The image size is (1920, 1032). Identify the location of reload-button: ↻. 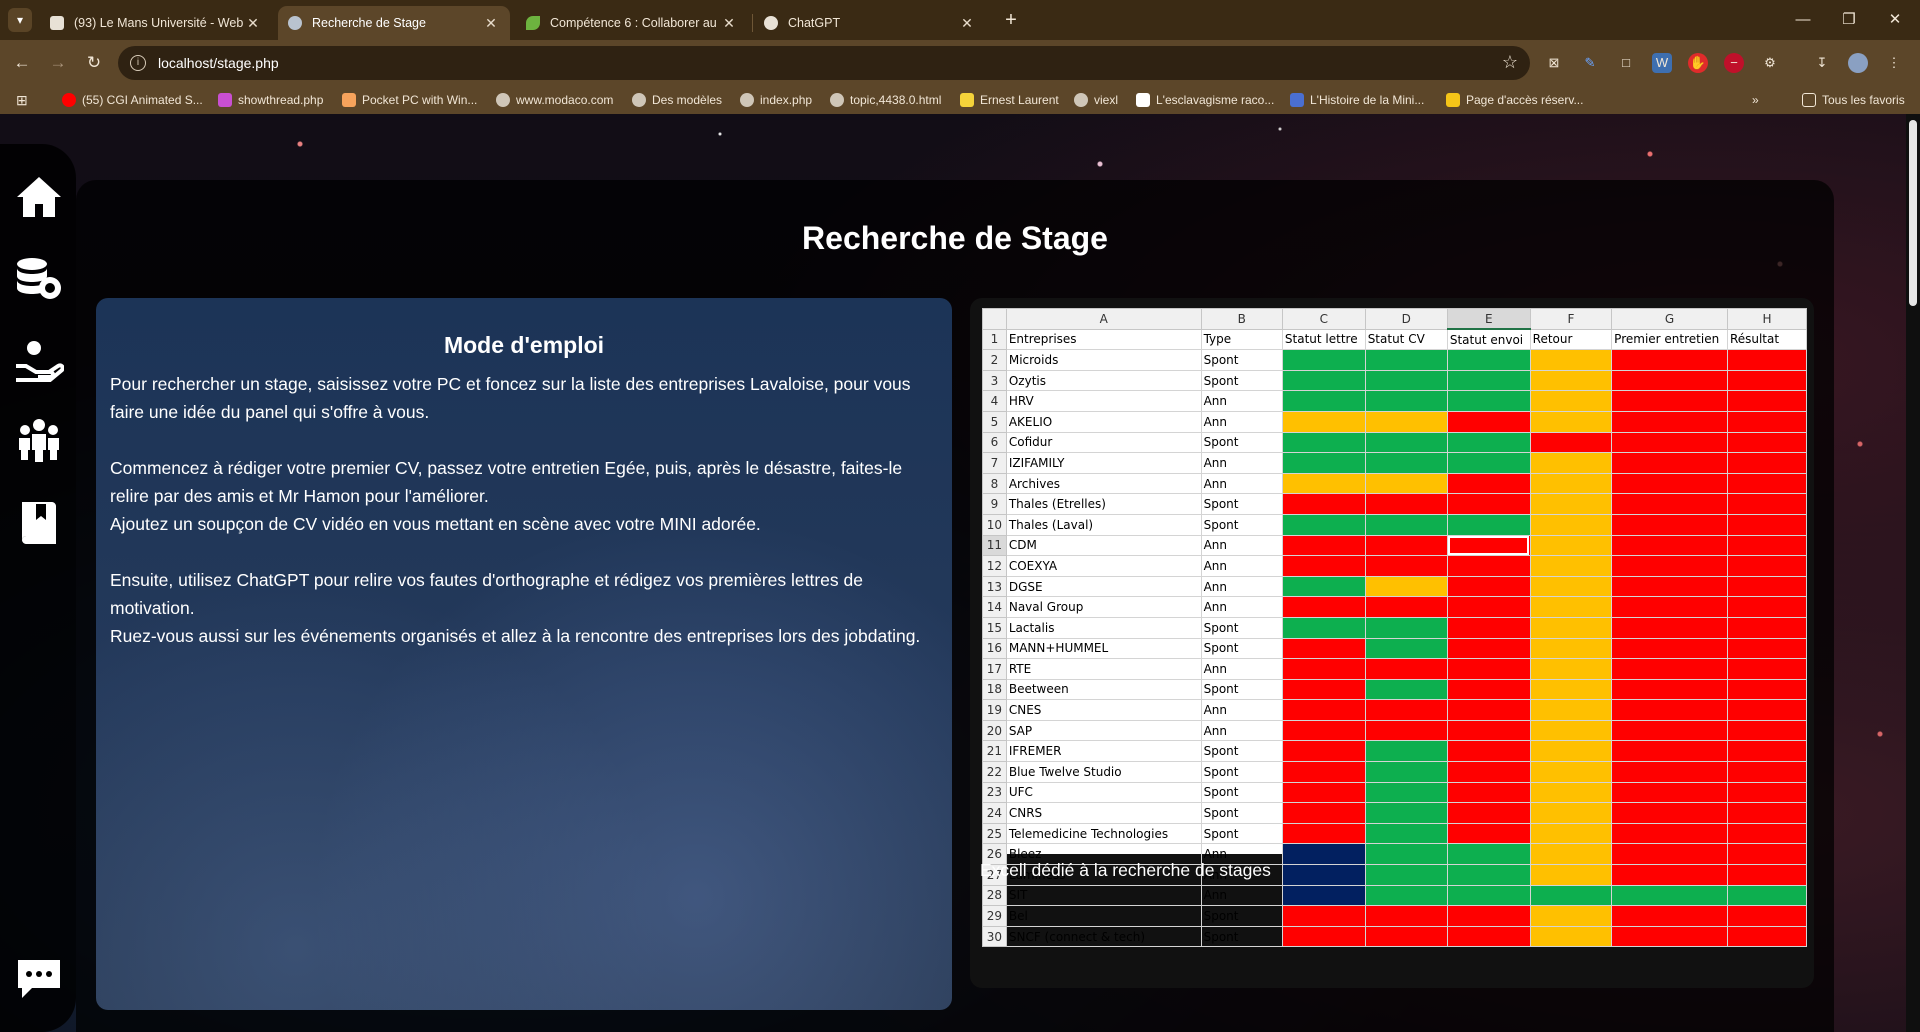
(94, 63).